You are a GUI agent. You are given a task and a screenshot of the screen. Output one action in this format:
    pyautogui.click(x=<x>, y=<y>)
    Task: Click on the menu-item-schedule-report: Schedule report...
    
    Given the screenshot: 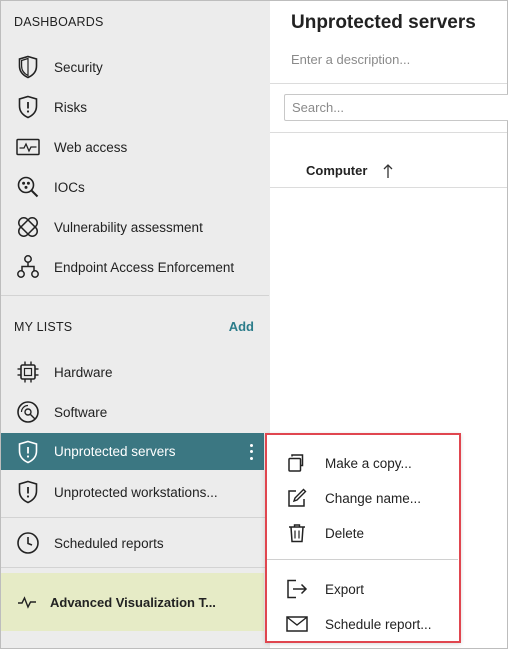 What is the action you would take?
    pyautogui.click(x=362, y=624)
    